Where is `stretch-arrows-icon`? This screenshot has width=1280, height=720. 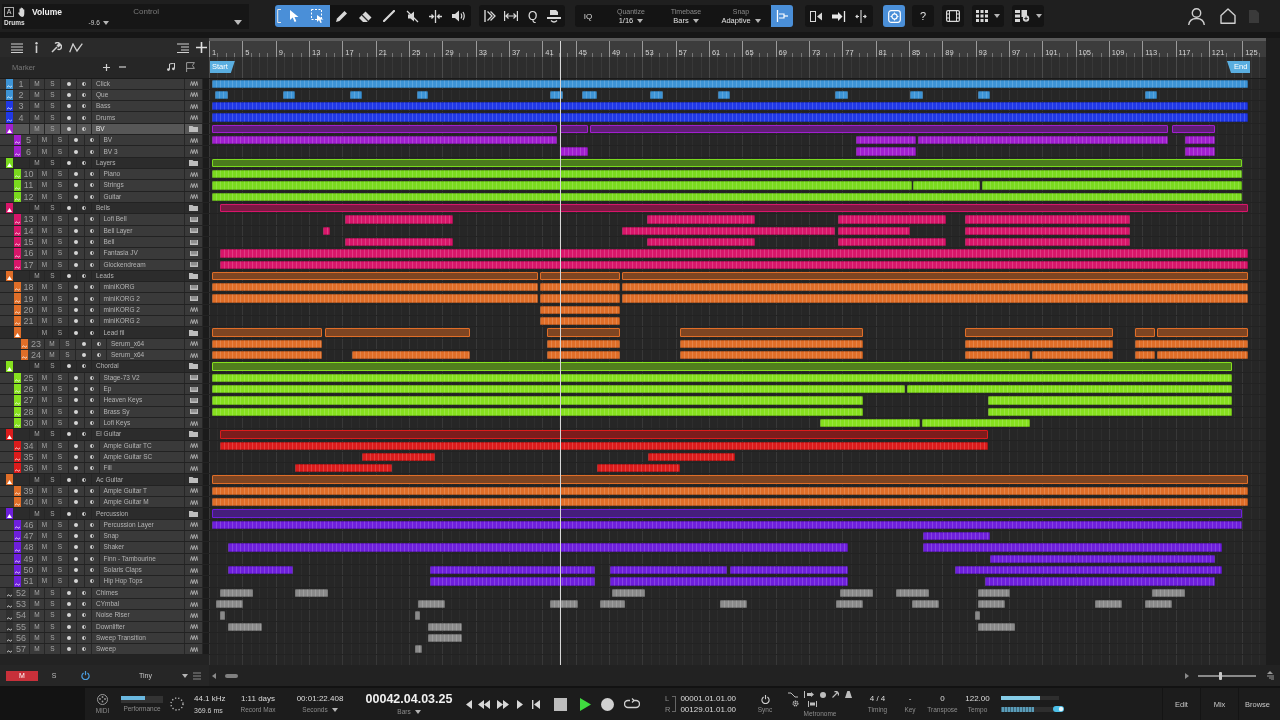 stretch-arrows-icon is located at coordinates (511, 16).